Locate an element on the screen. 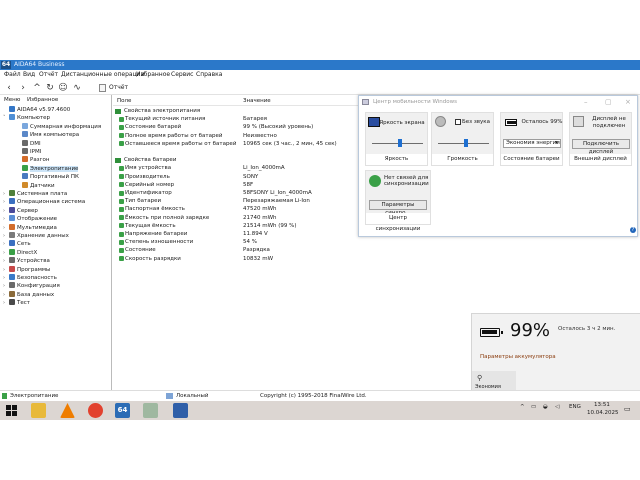 The image size is (640, 480). property-row: Ёмкость при полной зарядке 21740 mWh is located at coordinates (235, 218).